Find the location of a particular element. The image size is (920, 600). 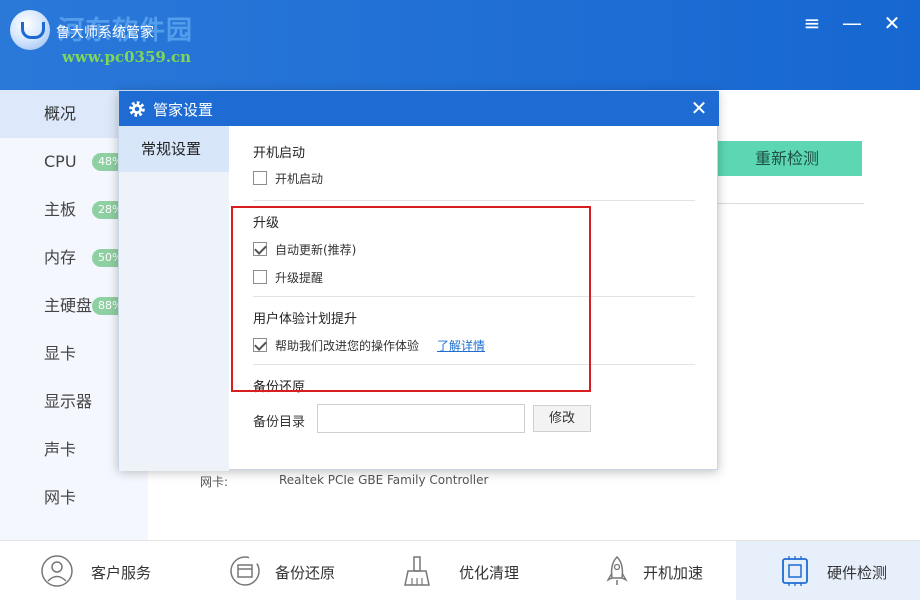

network-label: 网卡: is located at coordinates (214, 482).